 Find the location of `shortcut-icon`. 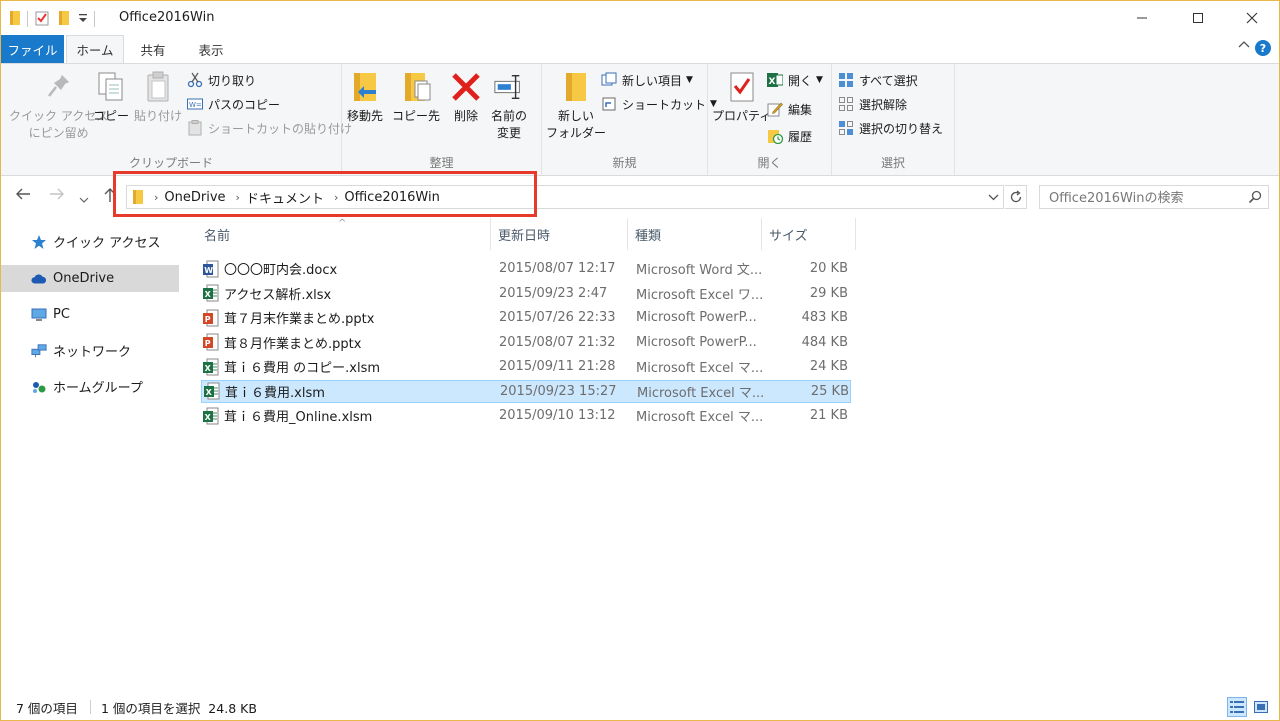

shortcut-icon is located at coordinates (609, 104).